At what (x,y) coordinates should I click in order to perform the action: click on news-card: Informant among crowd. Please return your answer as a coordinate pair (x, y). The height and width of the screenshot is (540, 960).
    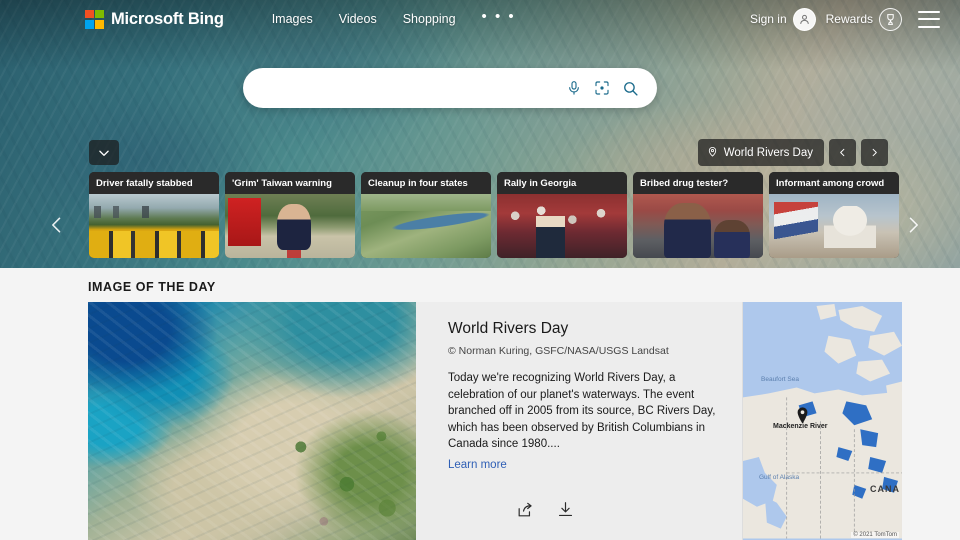
    Looking at the image, I should click on (834, 215).